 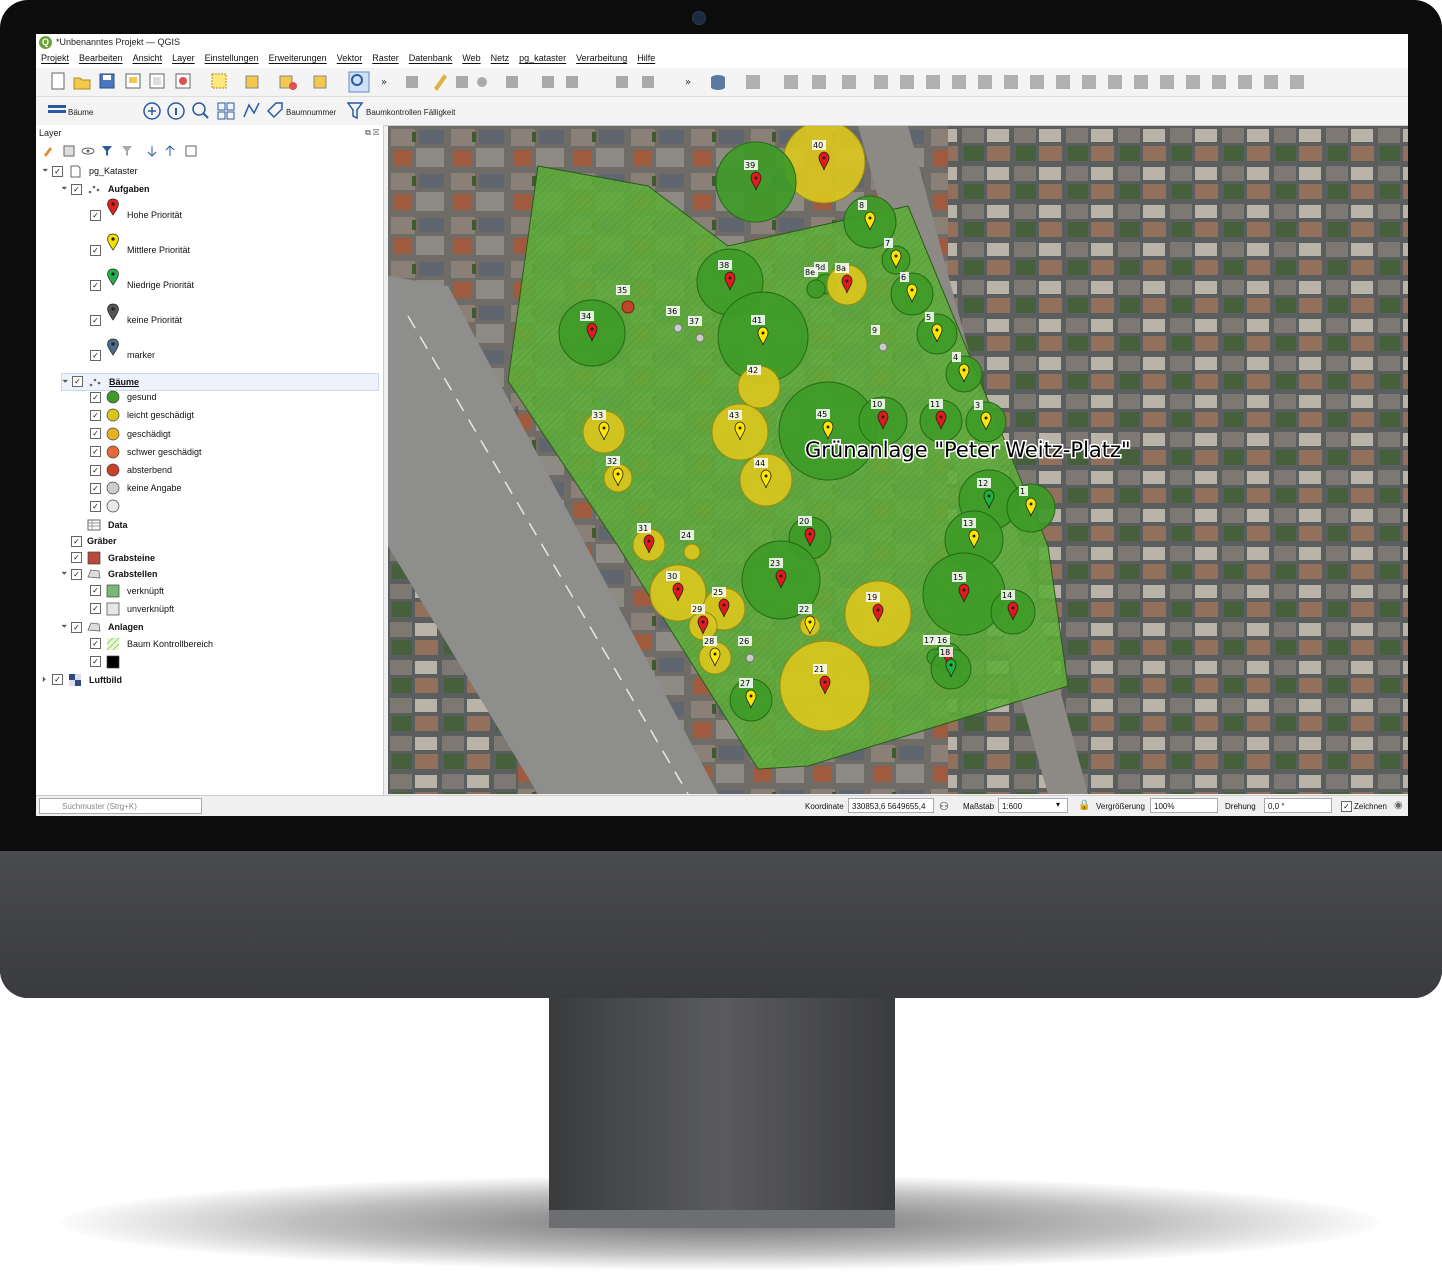 I want to click on layer-tree-item: ⏷ ✓ Aufgaben, so click(x=105, y=189).